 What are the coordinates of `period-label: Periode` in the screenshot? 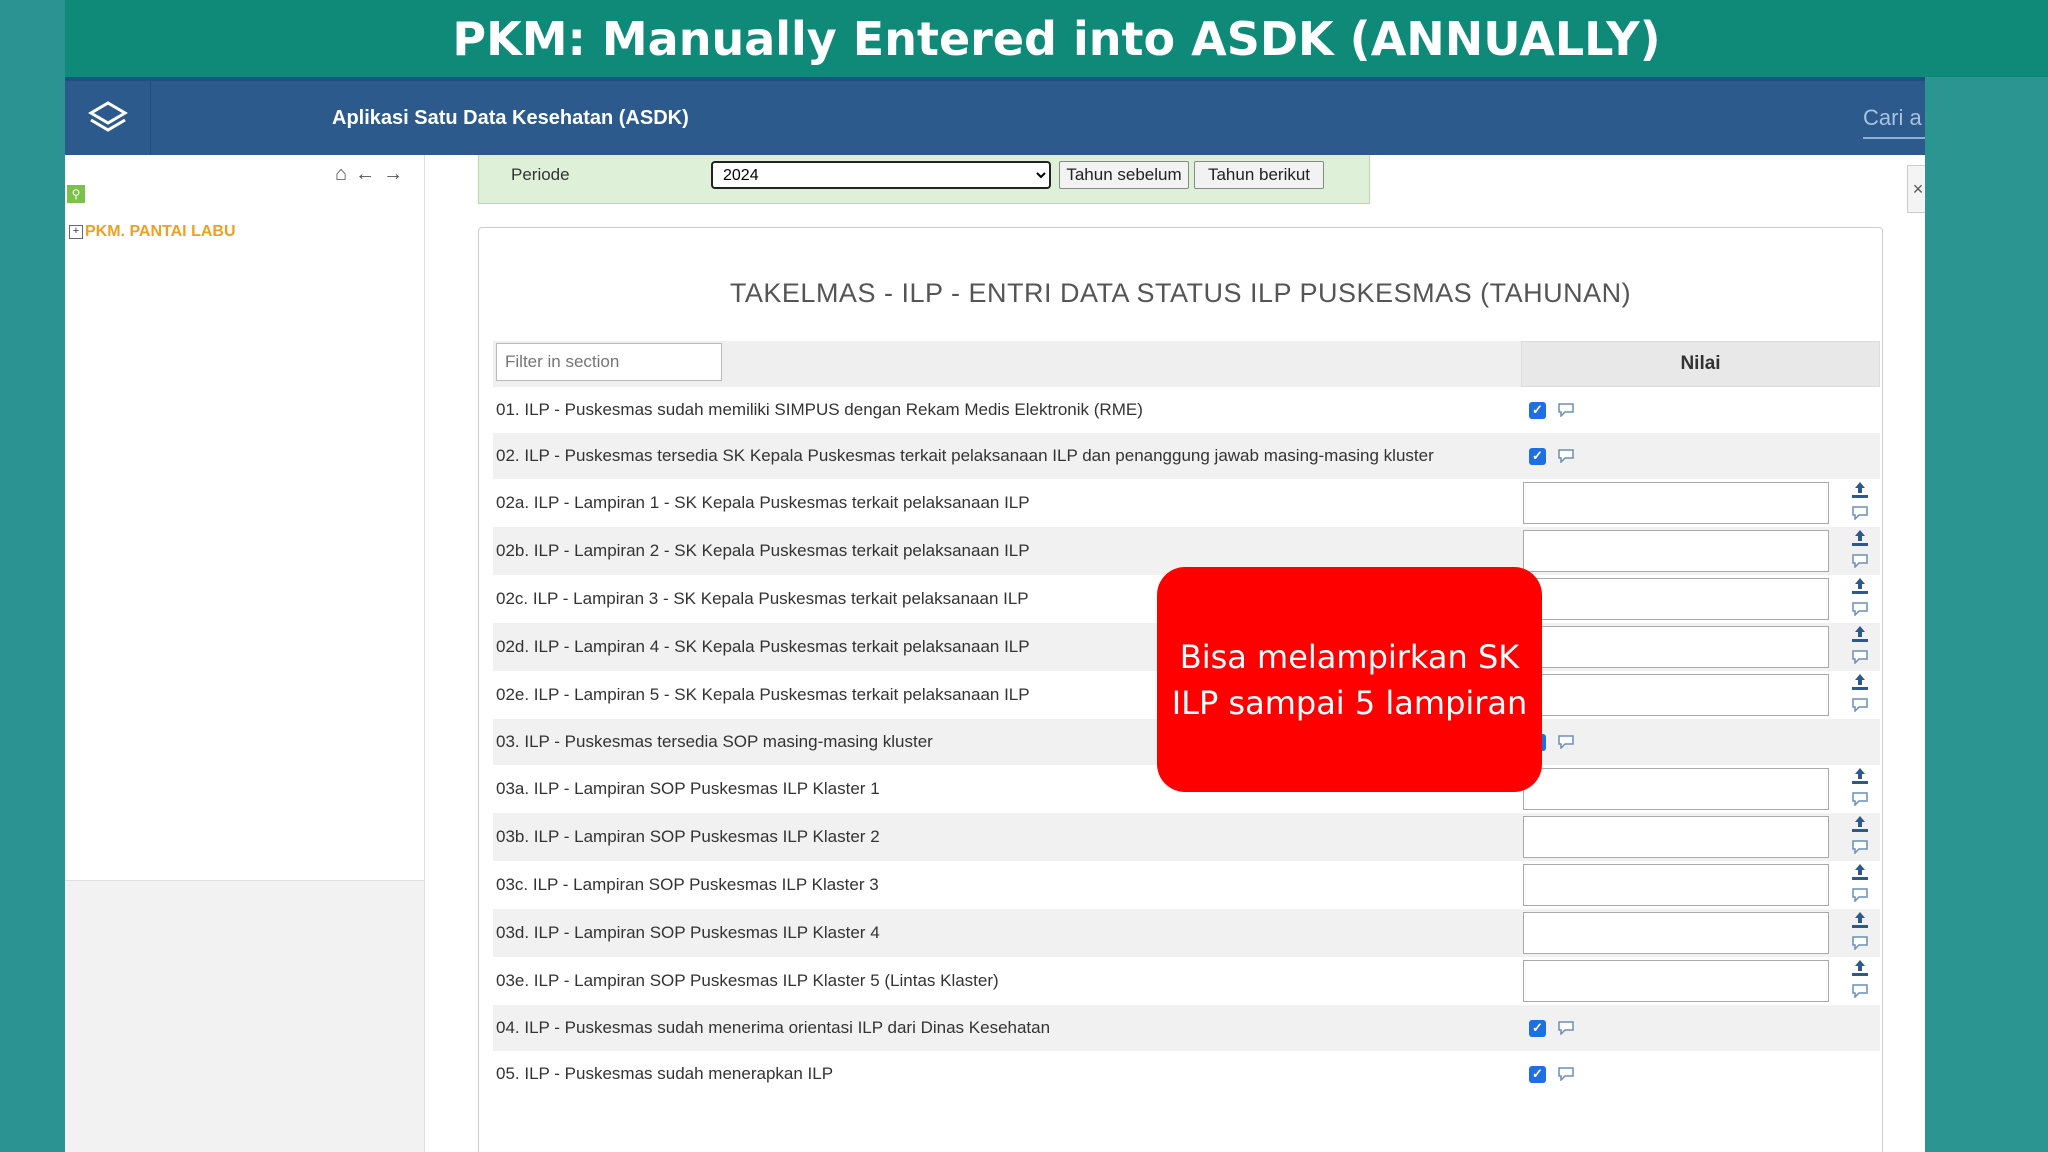 It's located at (540, 174).